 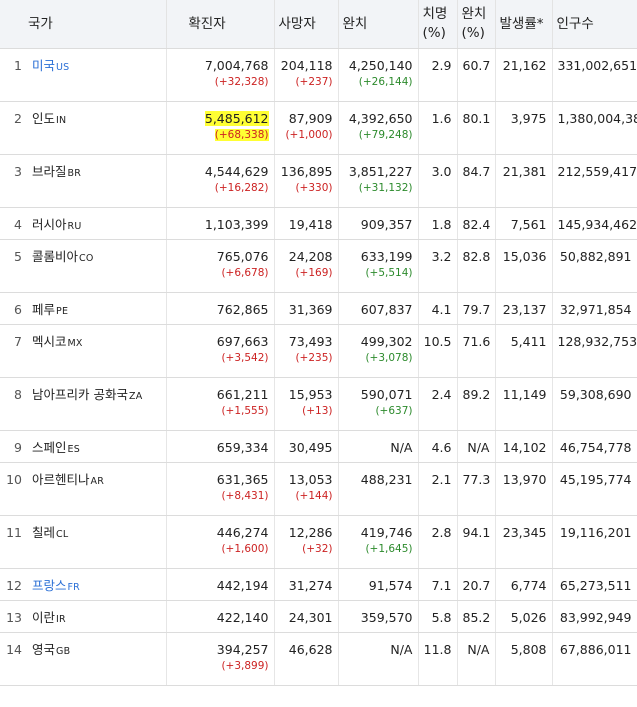 What do you see at coordinates (597, 171) in the screenshot?
I see `population-value: 212,559,417` at bounding box center [597, 171].